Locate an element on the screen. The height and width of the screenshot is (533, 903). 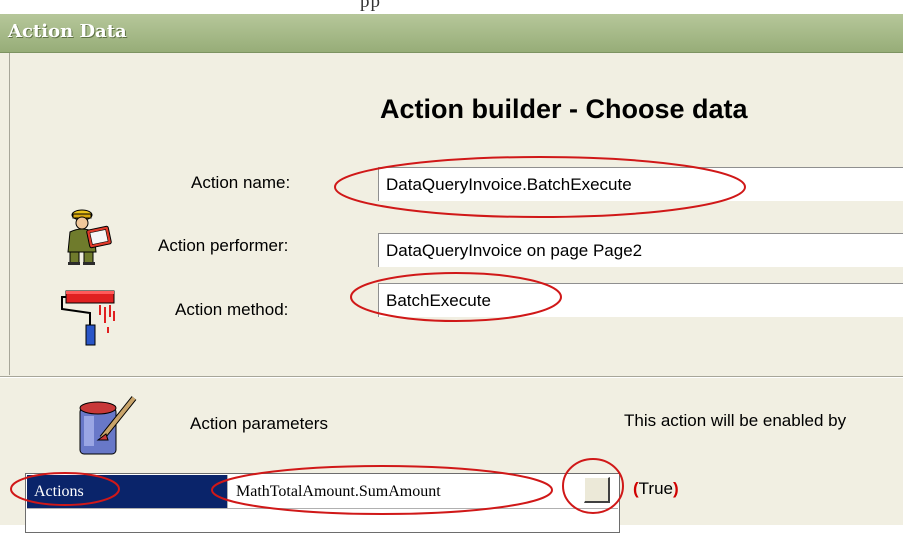
action-method-field: BatchExecute is located at coordinates (640, 300).